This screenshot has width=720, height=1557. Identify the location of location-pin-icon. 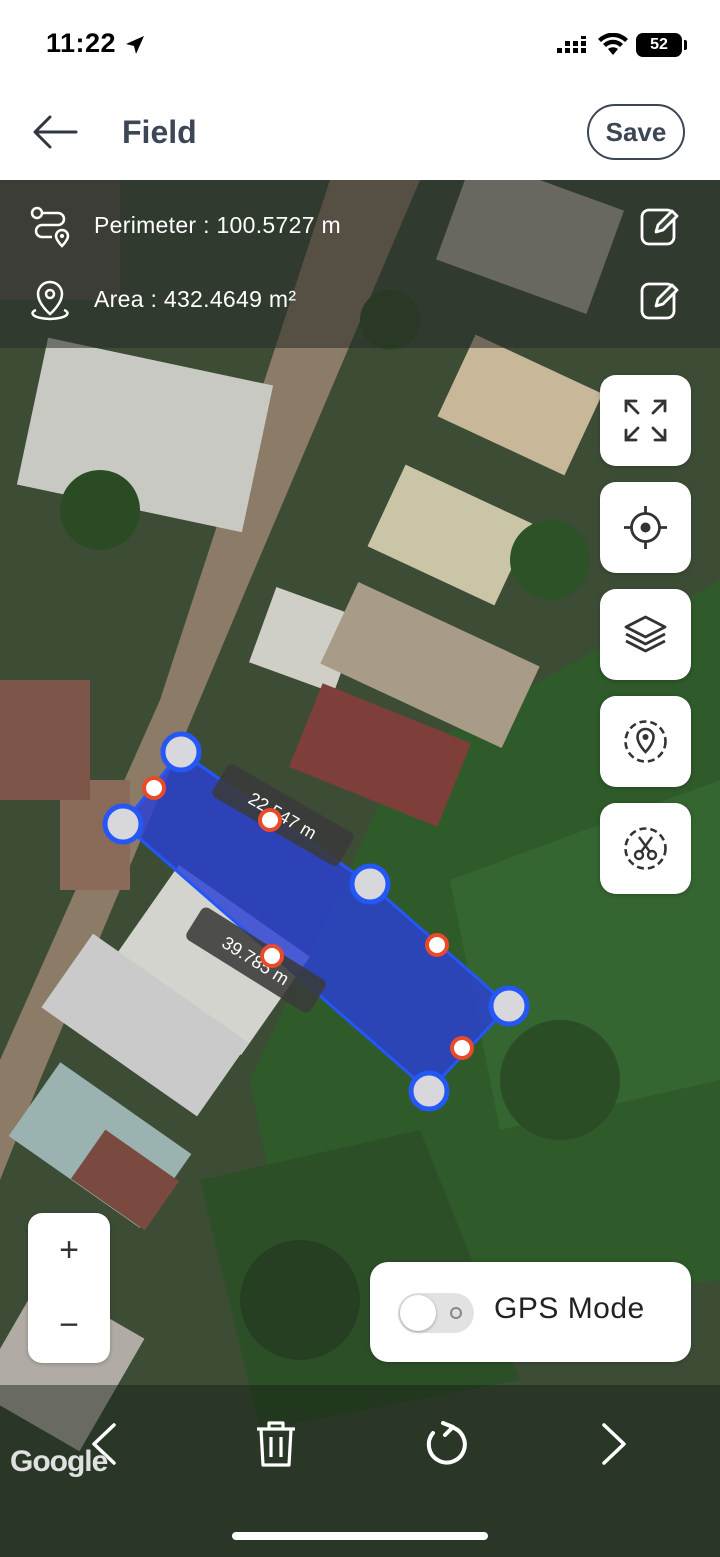
(50, 300).